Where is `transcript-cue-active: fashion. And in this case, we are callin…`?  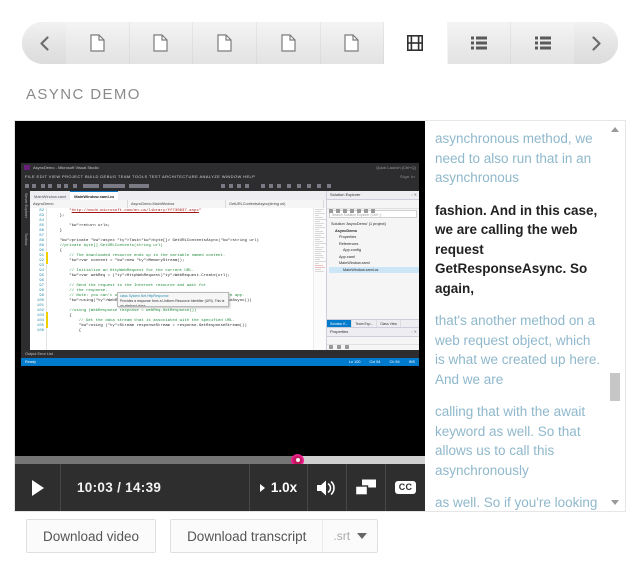 transcript-cue-active: fashion. And in this case, we are callin… is located at coordinates (519, 250).